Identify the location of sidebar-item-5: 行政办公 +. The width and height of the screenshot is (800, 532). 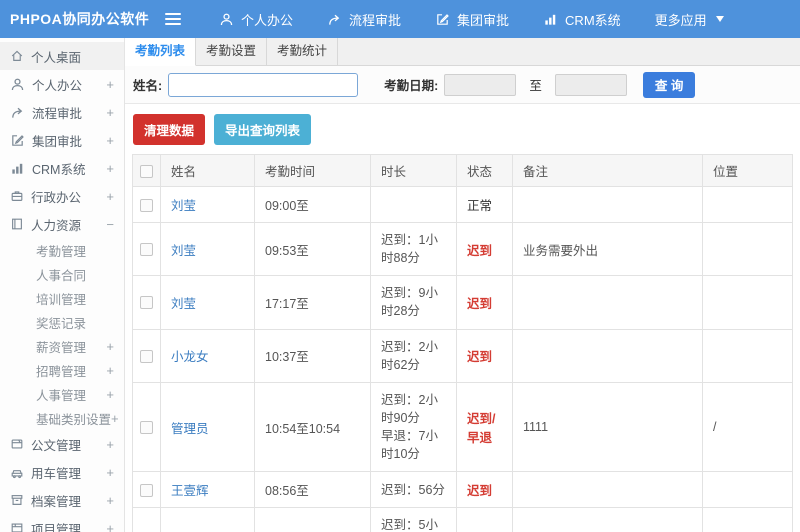
(62, 196).